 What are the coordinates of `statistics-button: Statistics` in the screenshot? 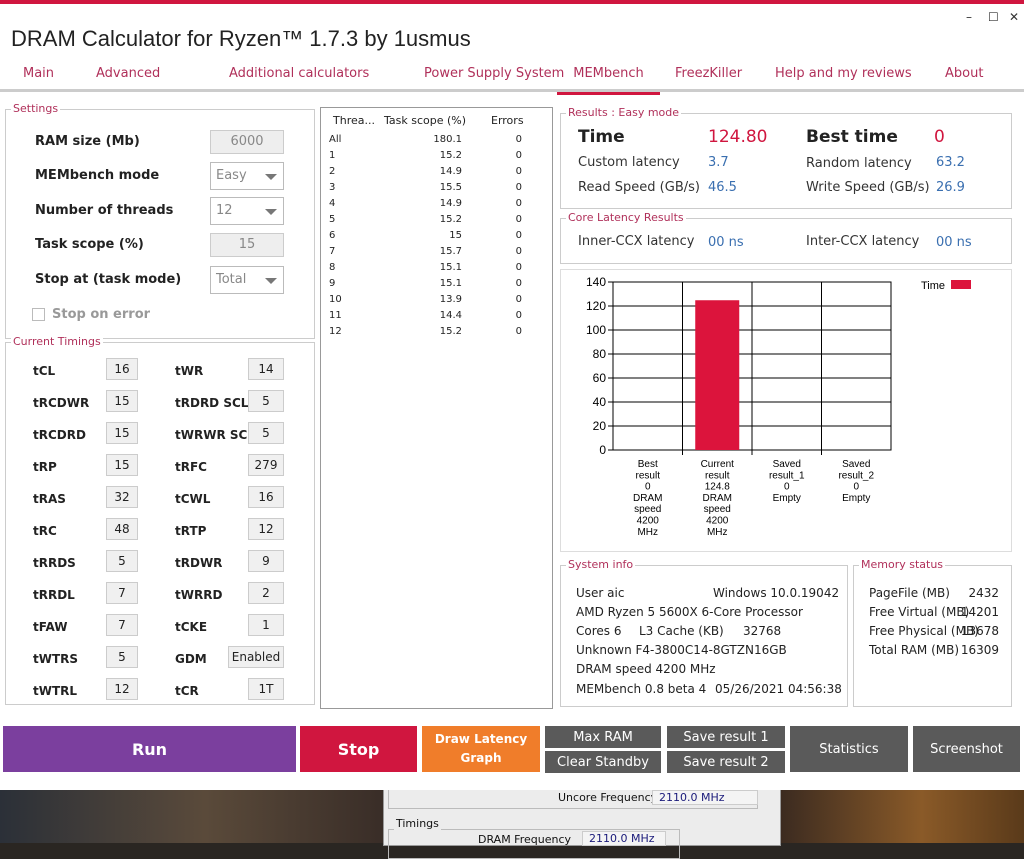 It's located at (849, 749).